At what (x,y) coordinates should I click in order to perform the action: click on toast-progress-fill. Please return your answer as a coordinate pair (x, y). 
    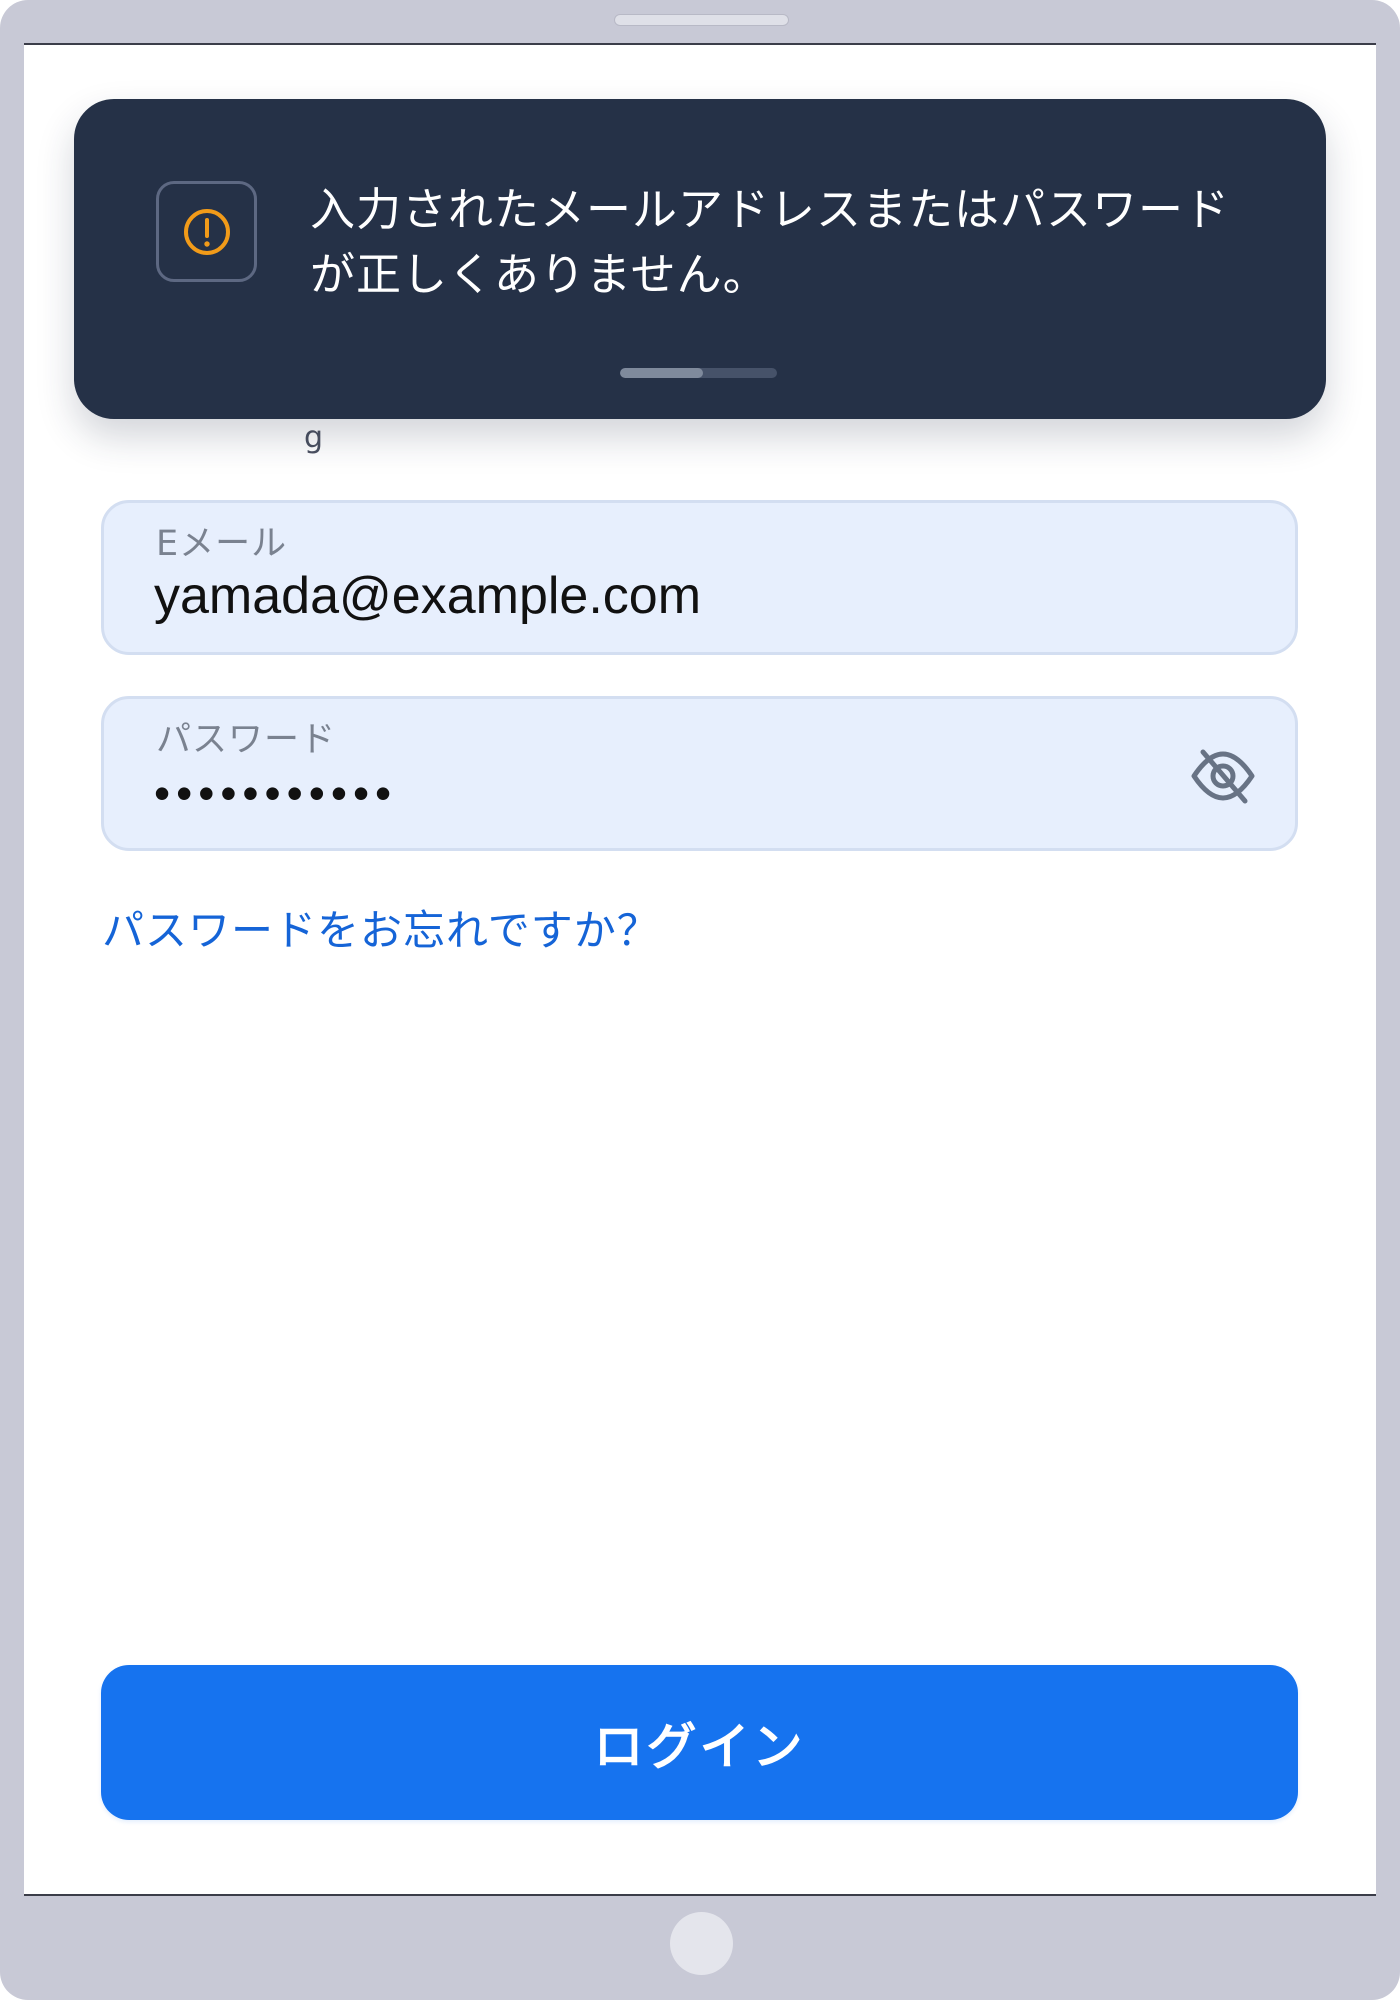
    Looking at the image, I should click on (662, 373).